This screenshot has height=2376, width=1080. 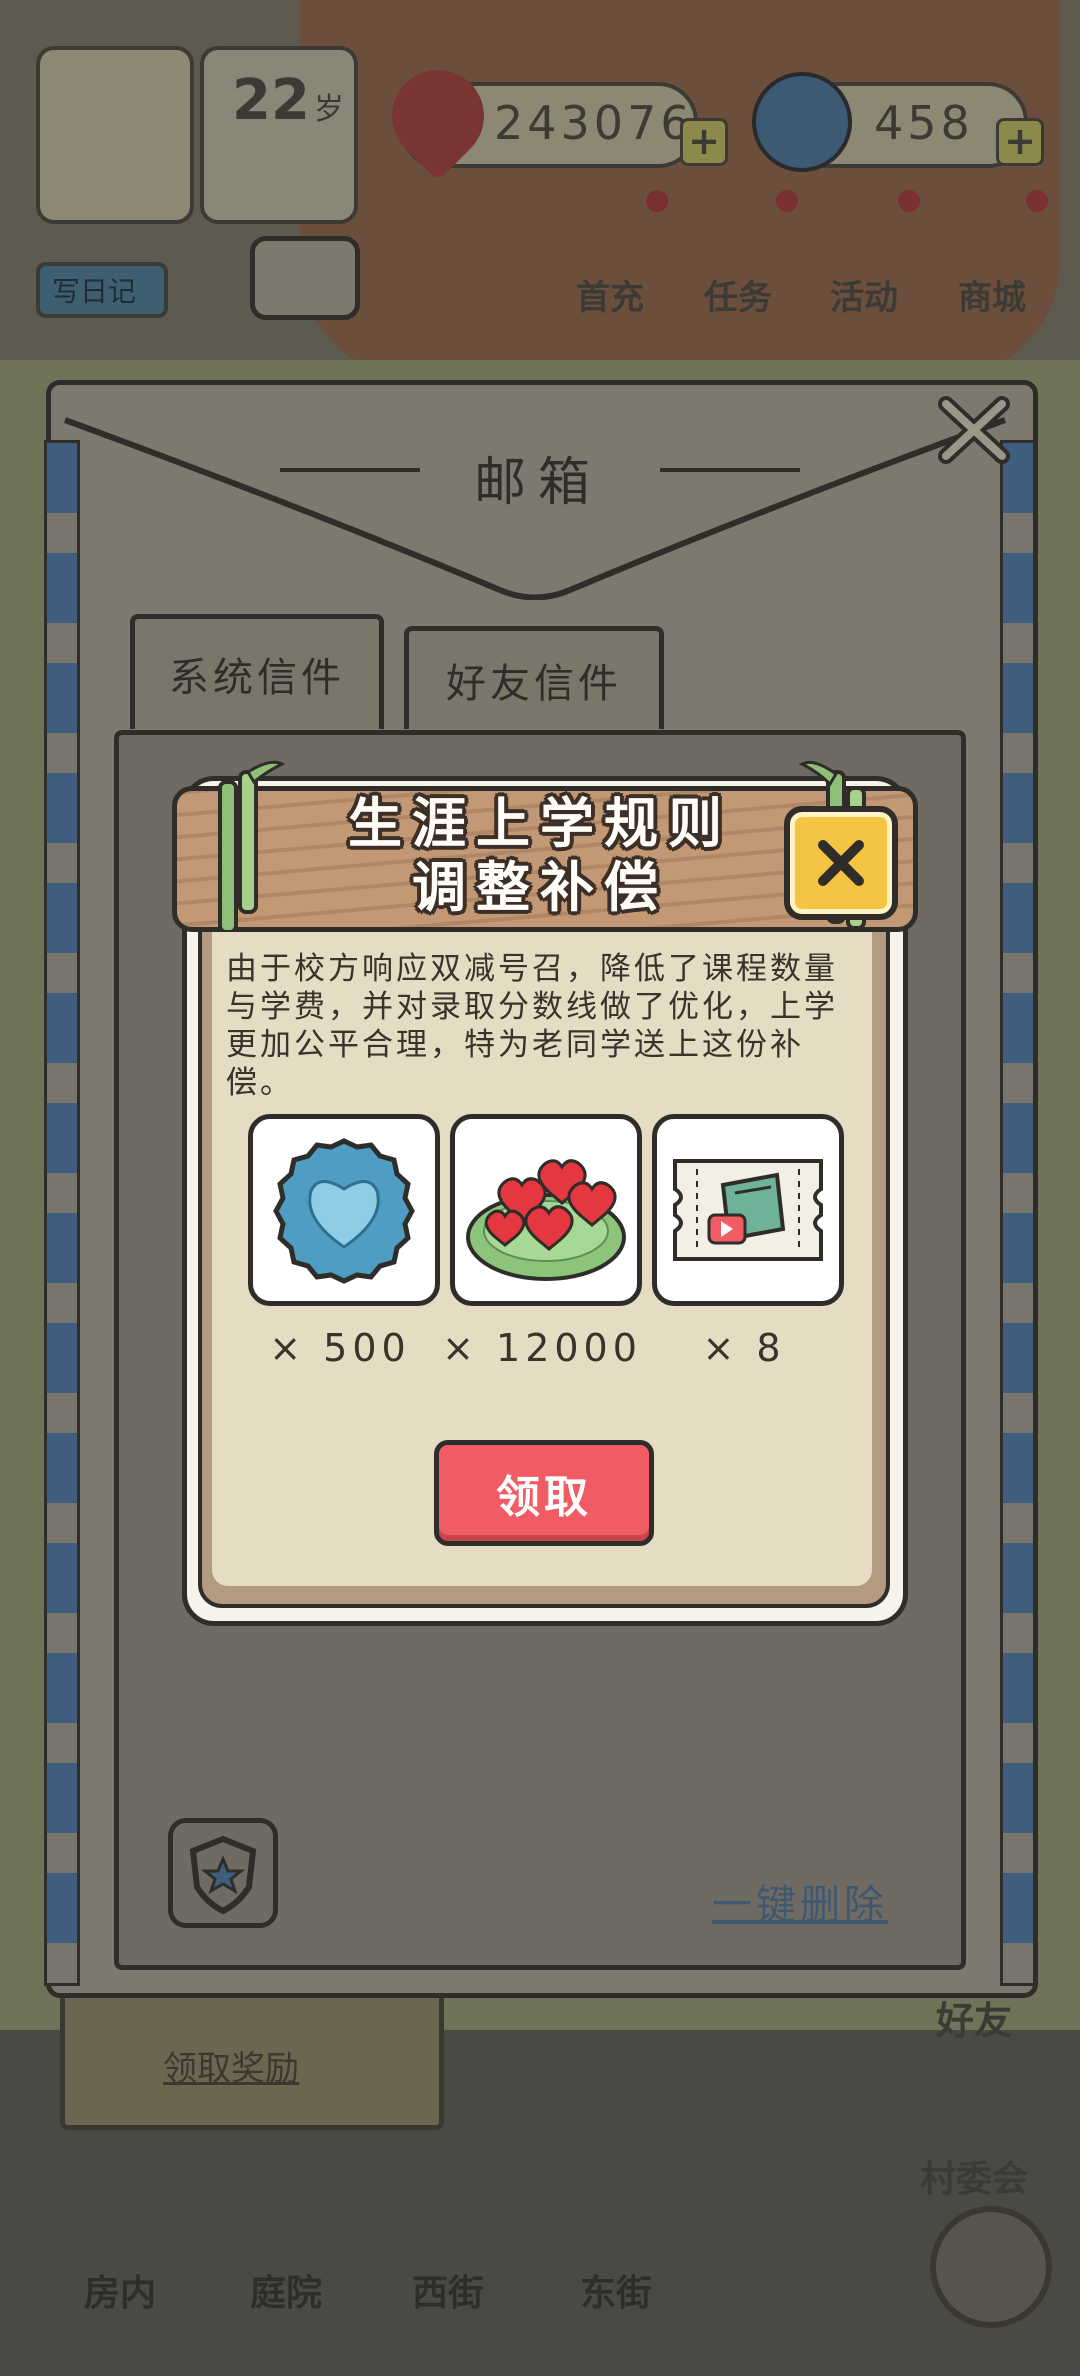 What do you see at coordinates (992, 294) in the screenshot?
I see `menu-shop: 商城` at bounding box center [992, 294].